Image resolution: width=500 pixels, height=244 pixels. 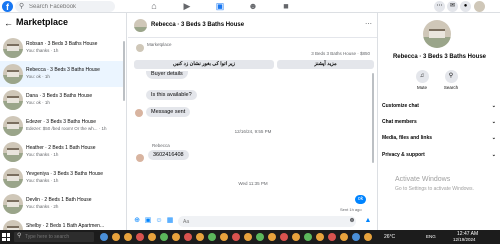 I want to click on conversation-preview: You: thanks · 1h, so click(x=42, y=154).